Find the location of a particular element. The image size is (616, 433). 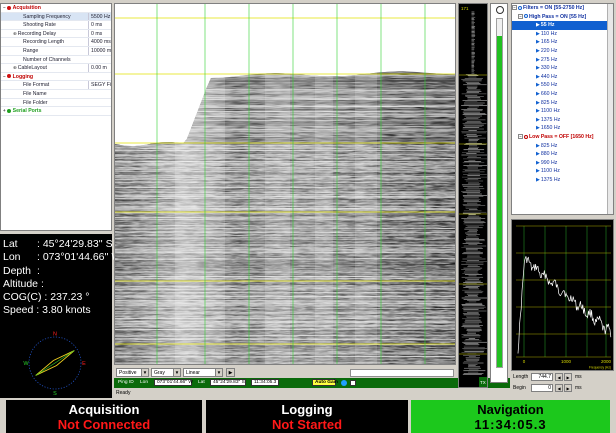

cog-value: 237.23 ° is located at coordinates (70, 297).